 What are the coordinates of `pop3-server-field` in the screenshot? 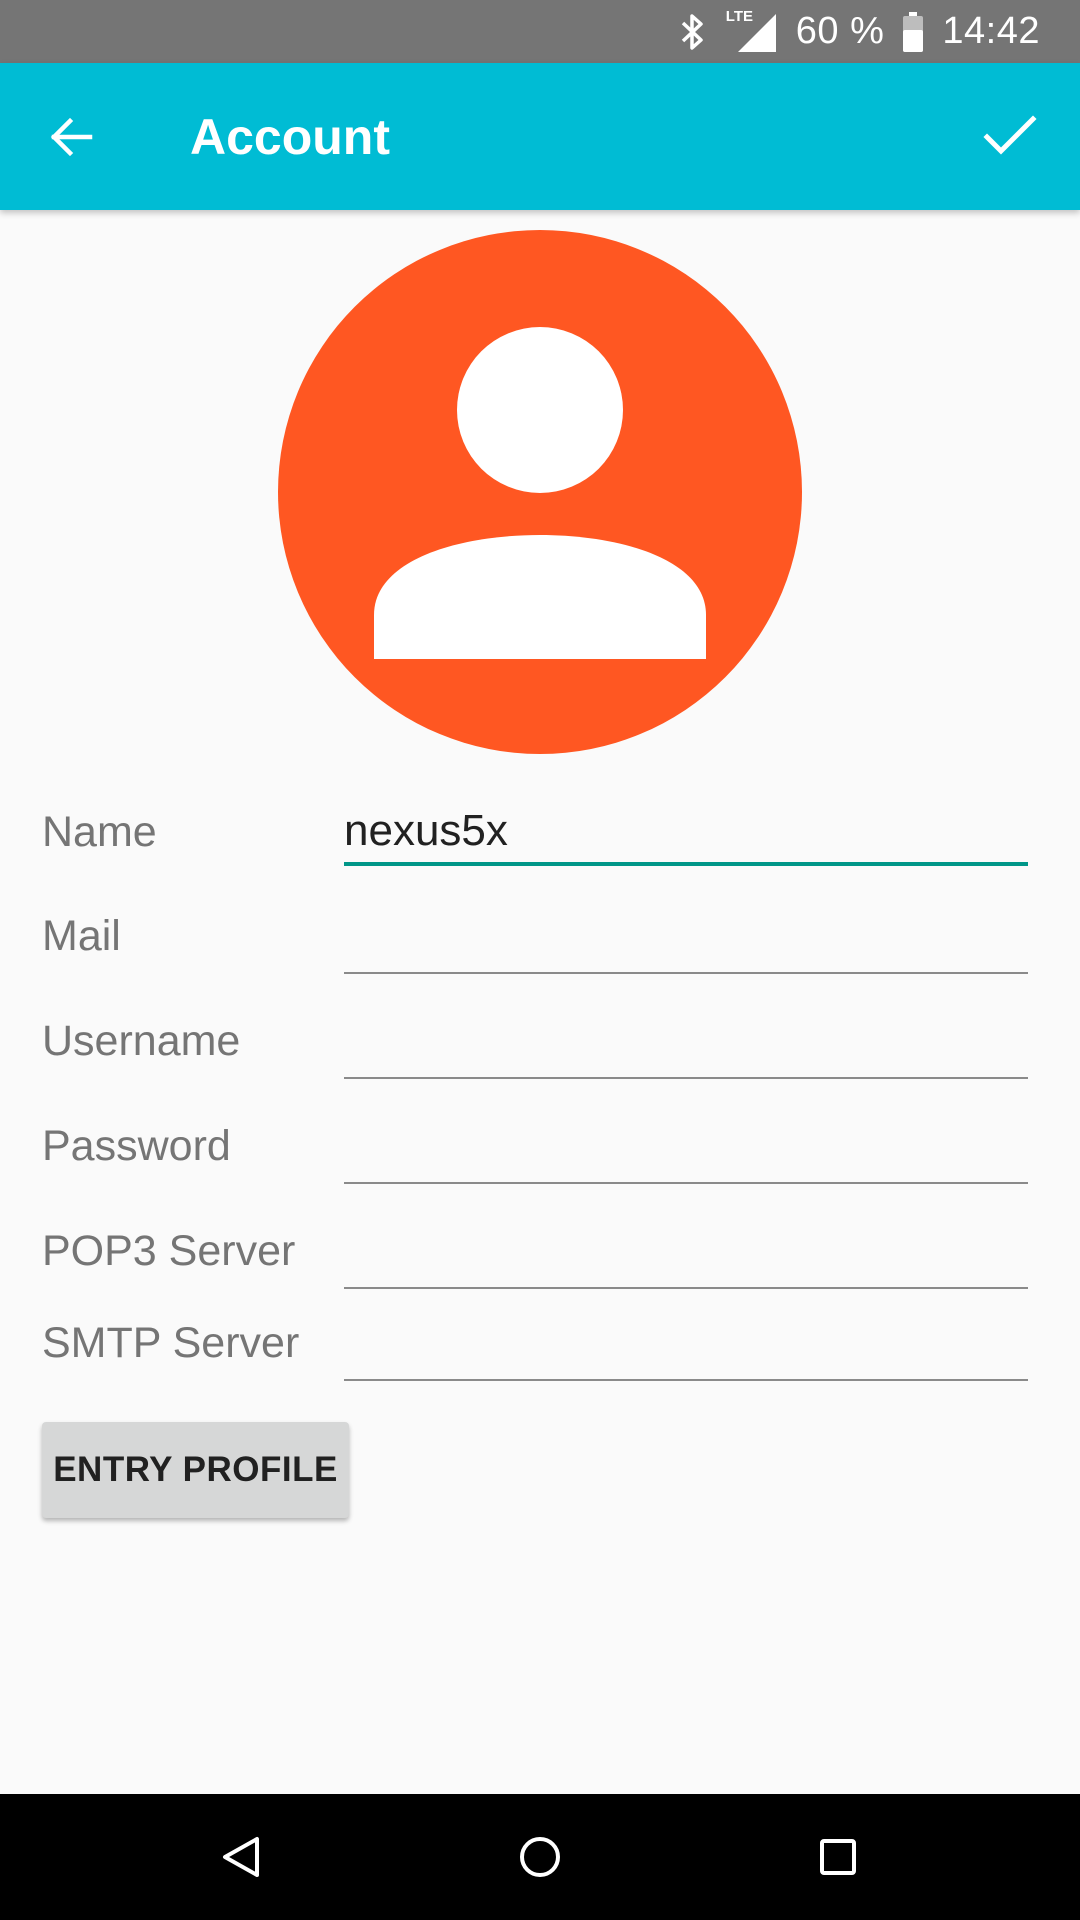 It's located at (686, 1257).